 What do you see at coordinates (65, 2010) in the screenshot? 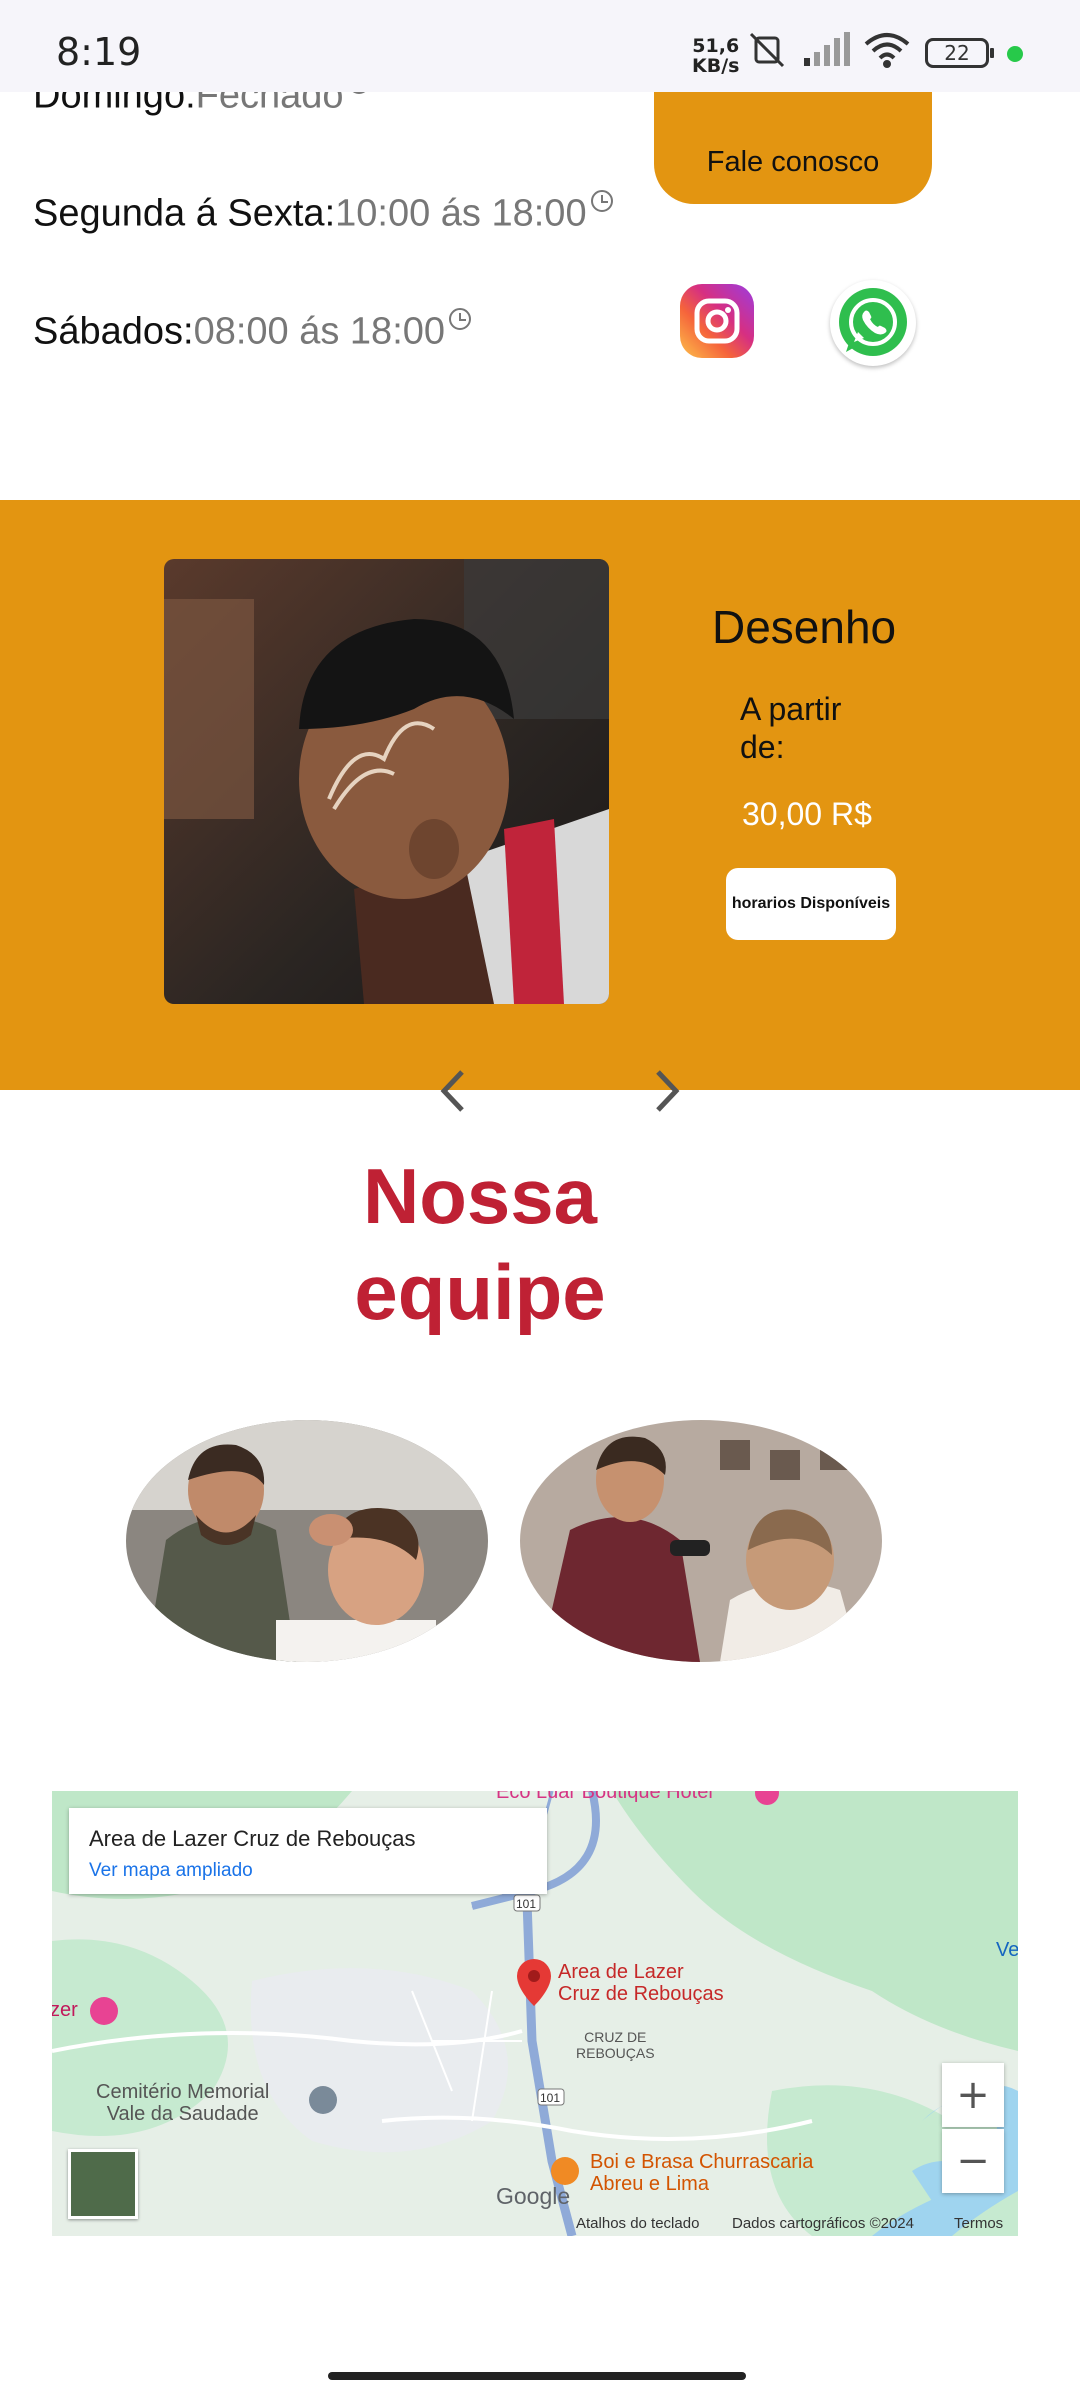
I see `map-label-left-edge: zer` at bounding box center [65, 2010].